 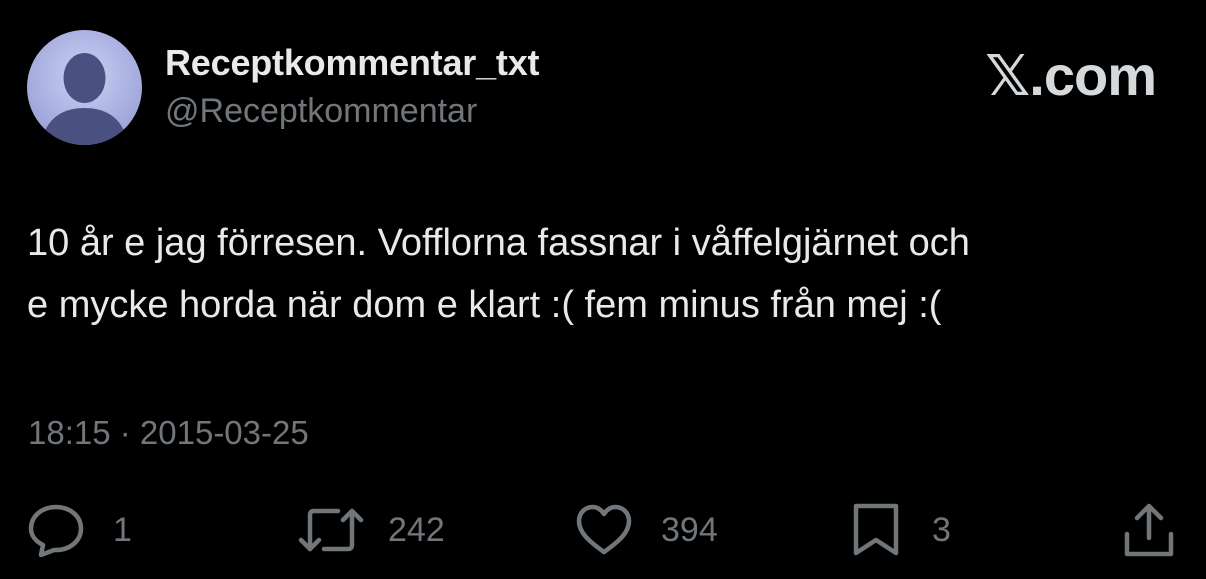 I want to click on reply-count: 1, so click(x=122, y=529).